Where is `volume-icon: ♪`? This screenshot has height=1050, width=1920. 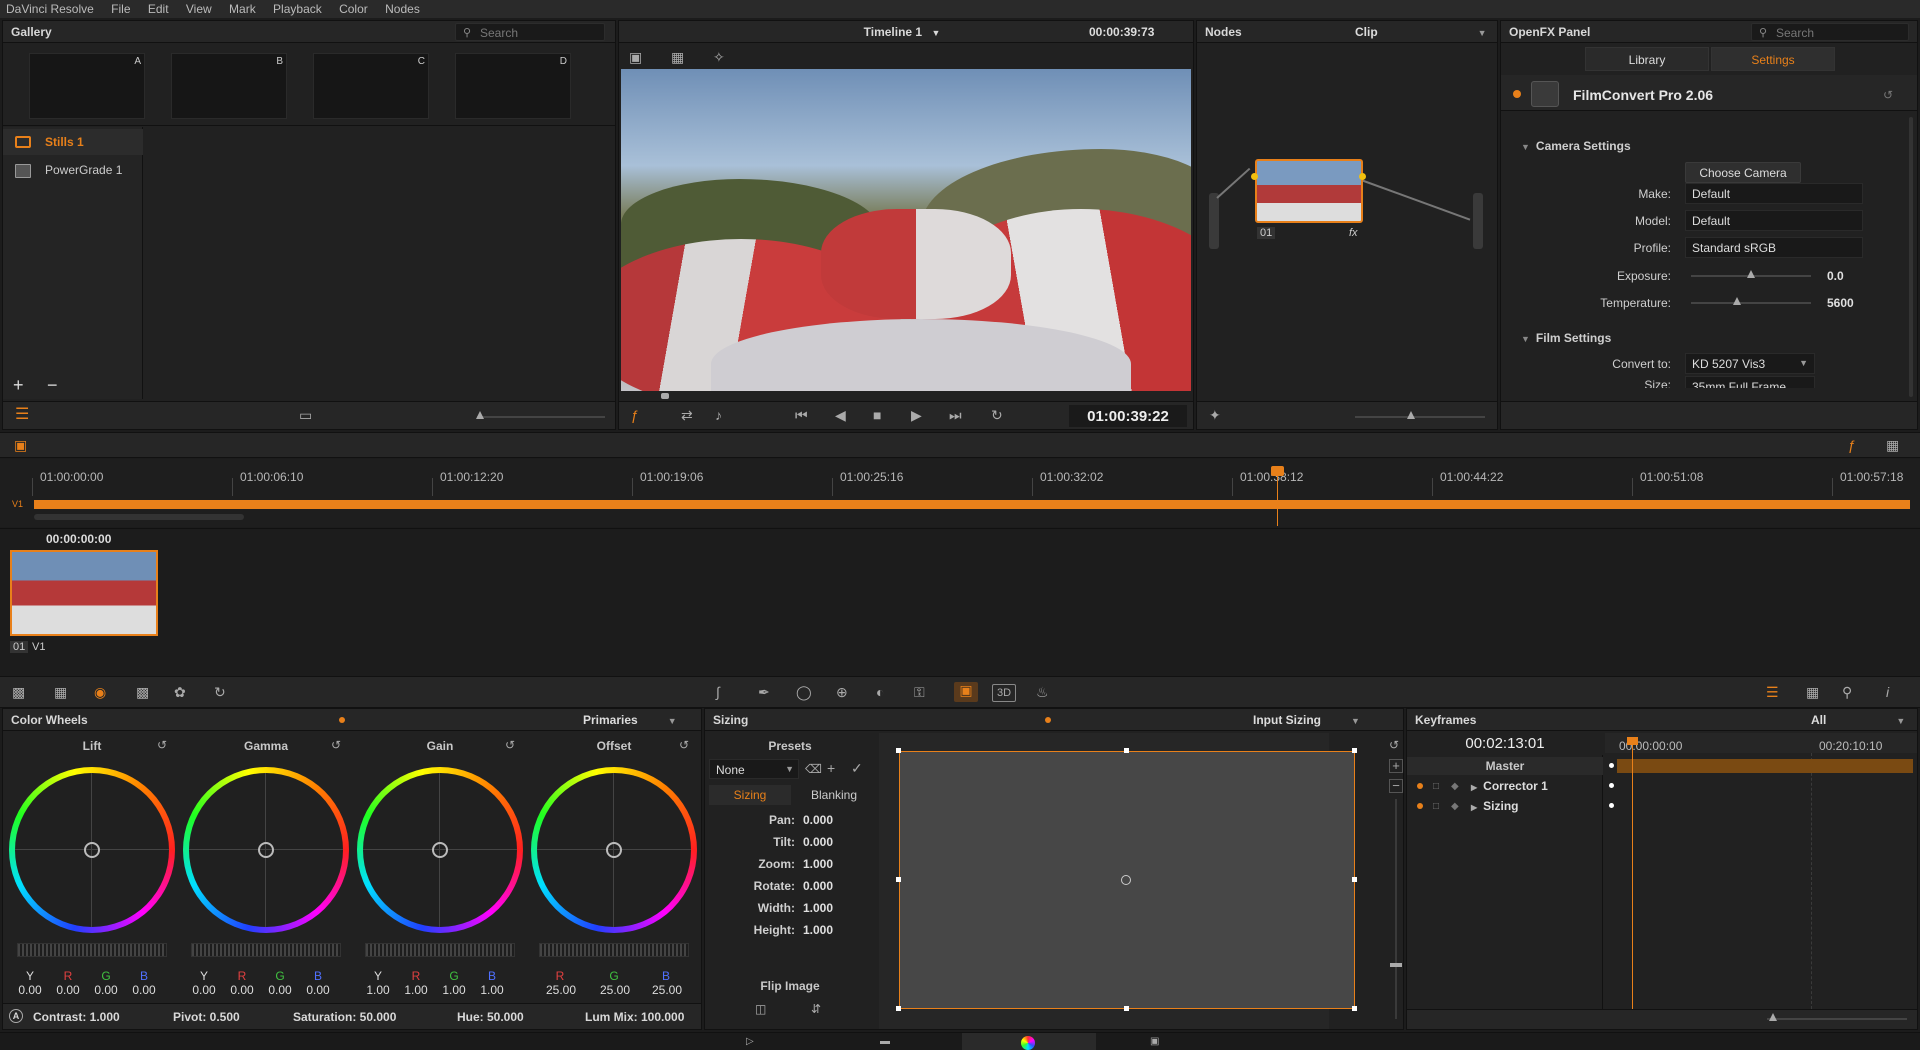
volume-icon: ♪ is located at coordinates (718, 415).